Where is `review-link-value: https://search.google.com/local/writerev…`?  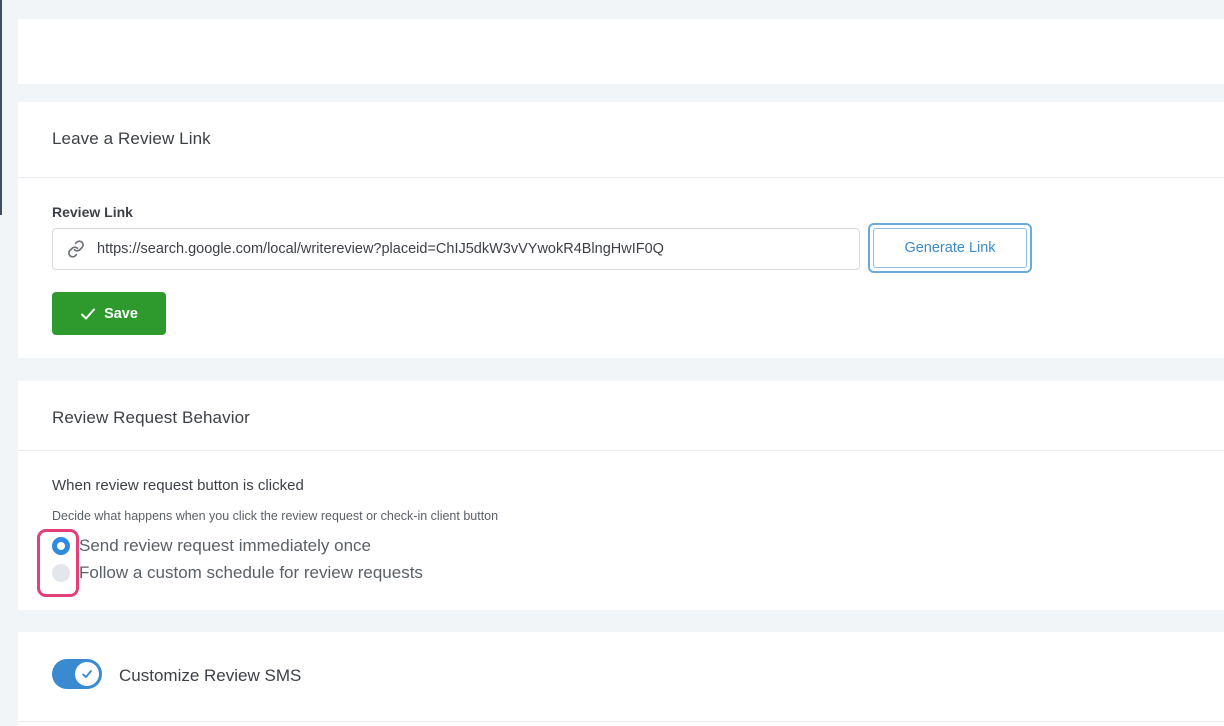
review-link-value: https://search.google.com/local/writerev… is located at coordinates (380, 249).